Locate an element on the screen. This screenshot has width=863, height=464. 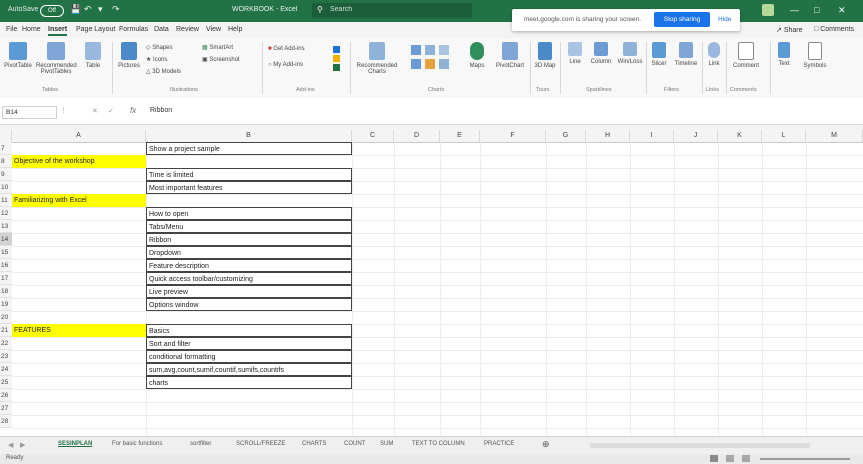
cell-a19 is located at coordinates (79, 304).